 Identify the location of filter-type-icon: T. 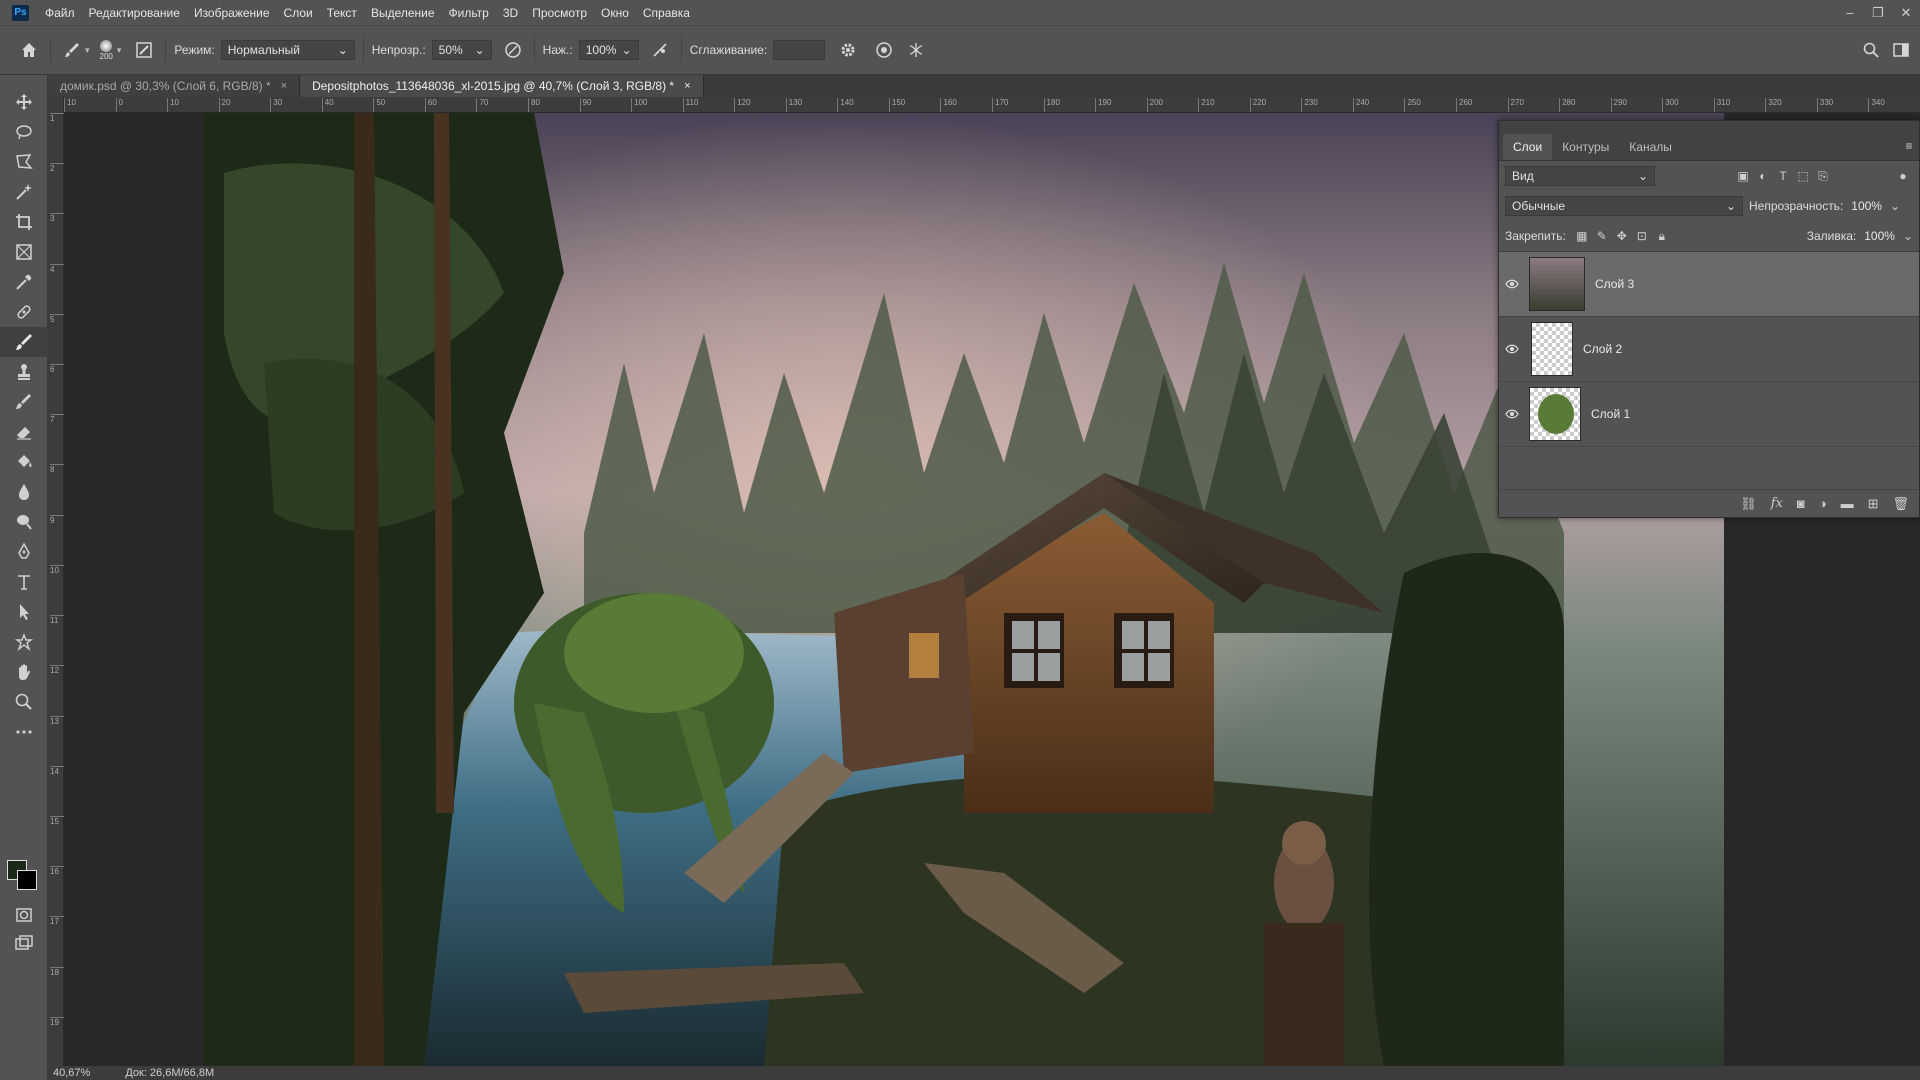
(1783, 176).